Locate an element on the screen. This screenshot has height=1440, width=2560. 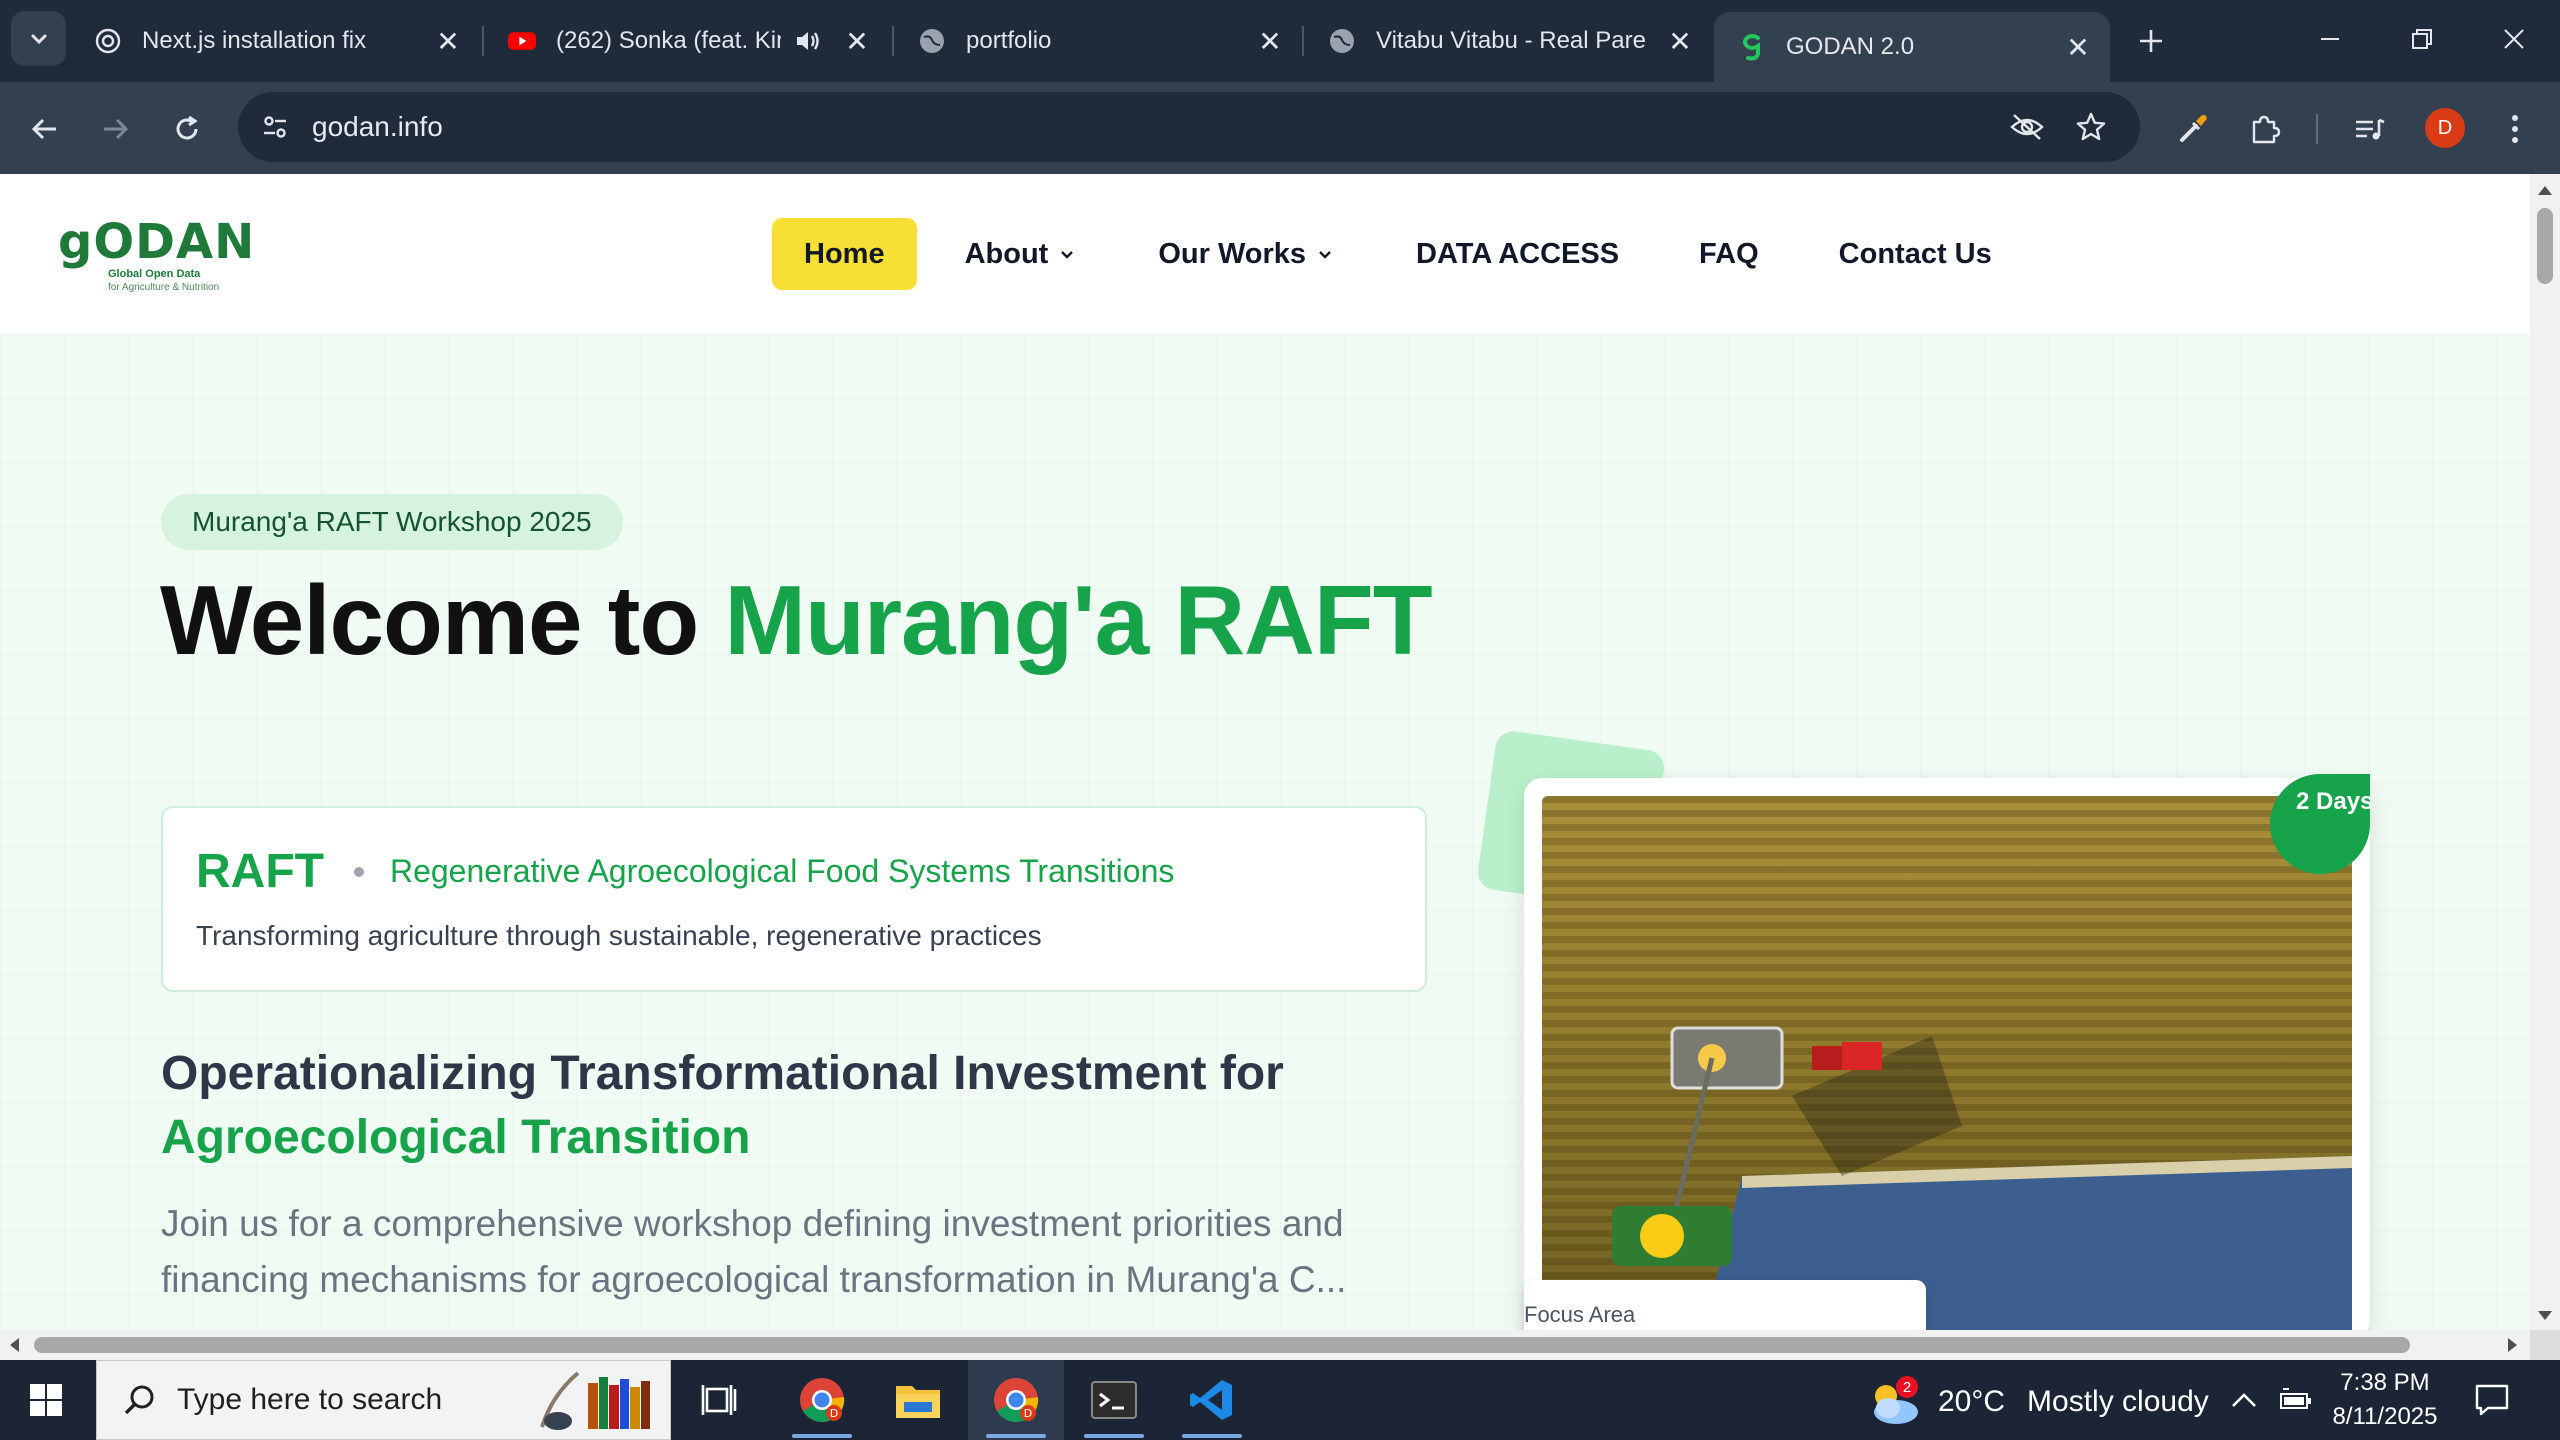
tab-nextjs: Next.js installation fix ✕ is located at coordinates (275, 41).